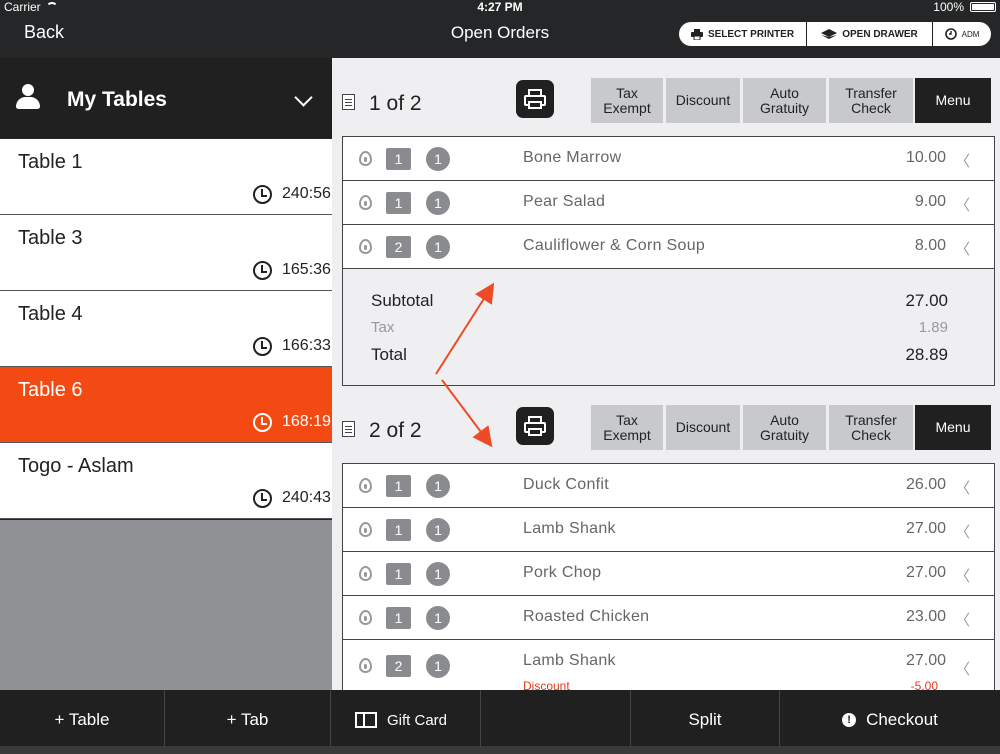 The height and width of the screenshot is (754, 1000). I want to click on split-button: Split, so click(705, 720).